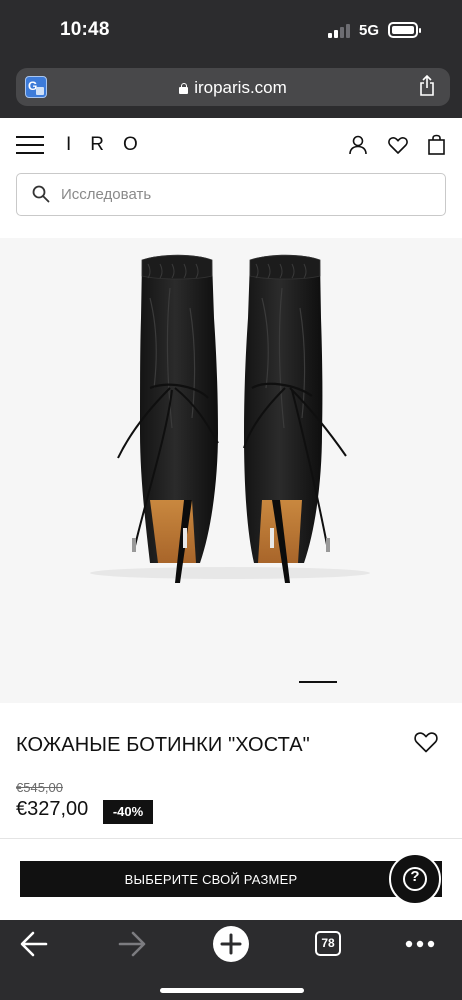 Image resolution: width=462 pixels, height=1000 pixels. What do you see at coordinates (52, 809) in the screenshot?
I see `sale-price: €327,00` at bounding box center [52, 809].